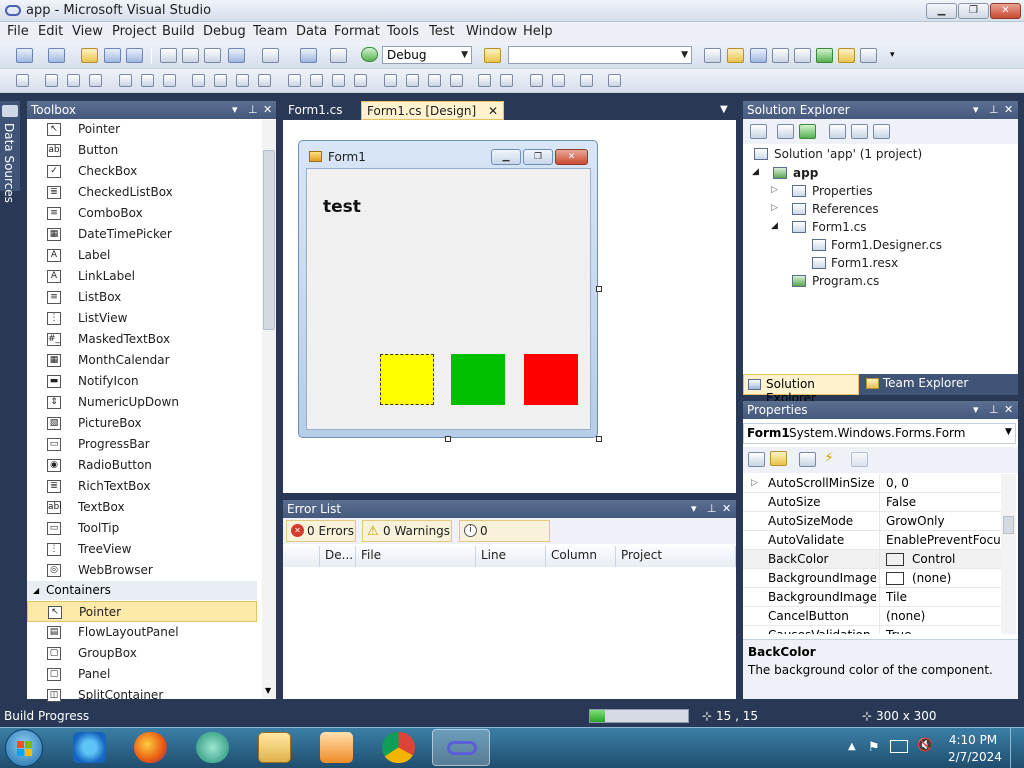 The height and width of the screenshot is (768, 1024). I want to click on decrease-vertical-spacing-icon, so click(434, 80).